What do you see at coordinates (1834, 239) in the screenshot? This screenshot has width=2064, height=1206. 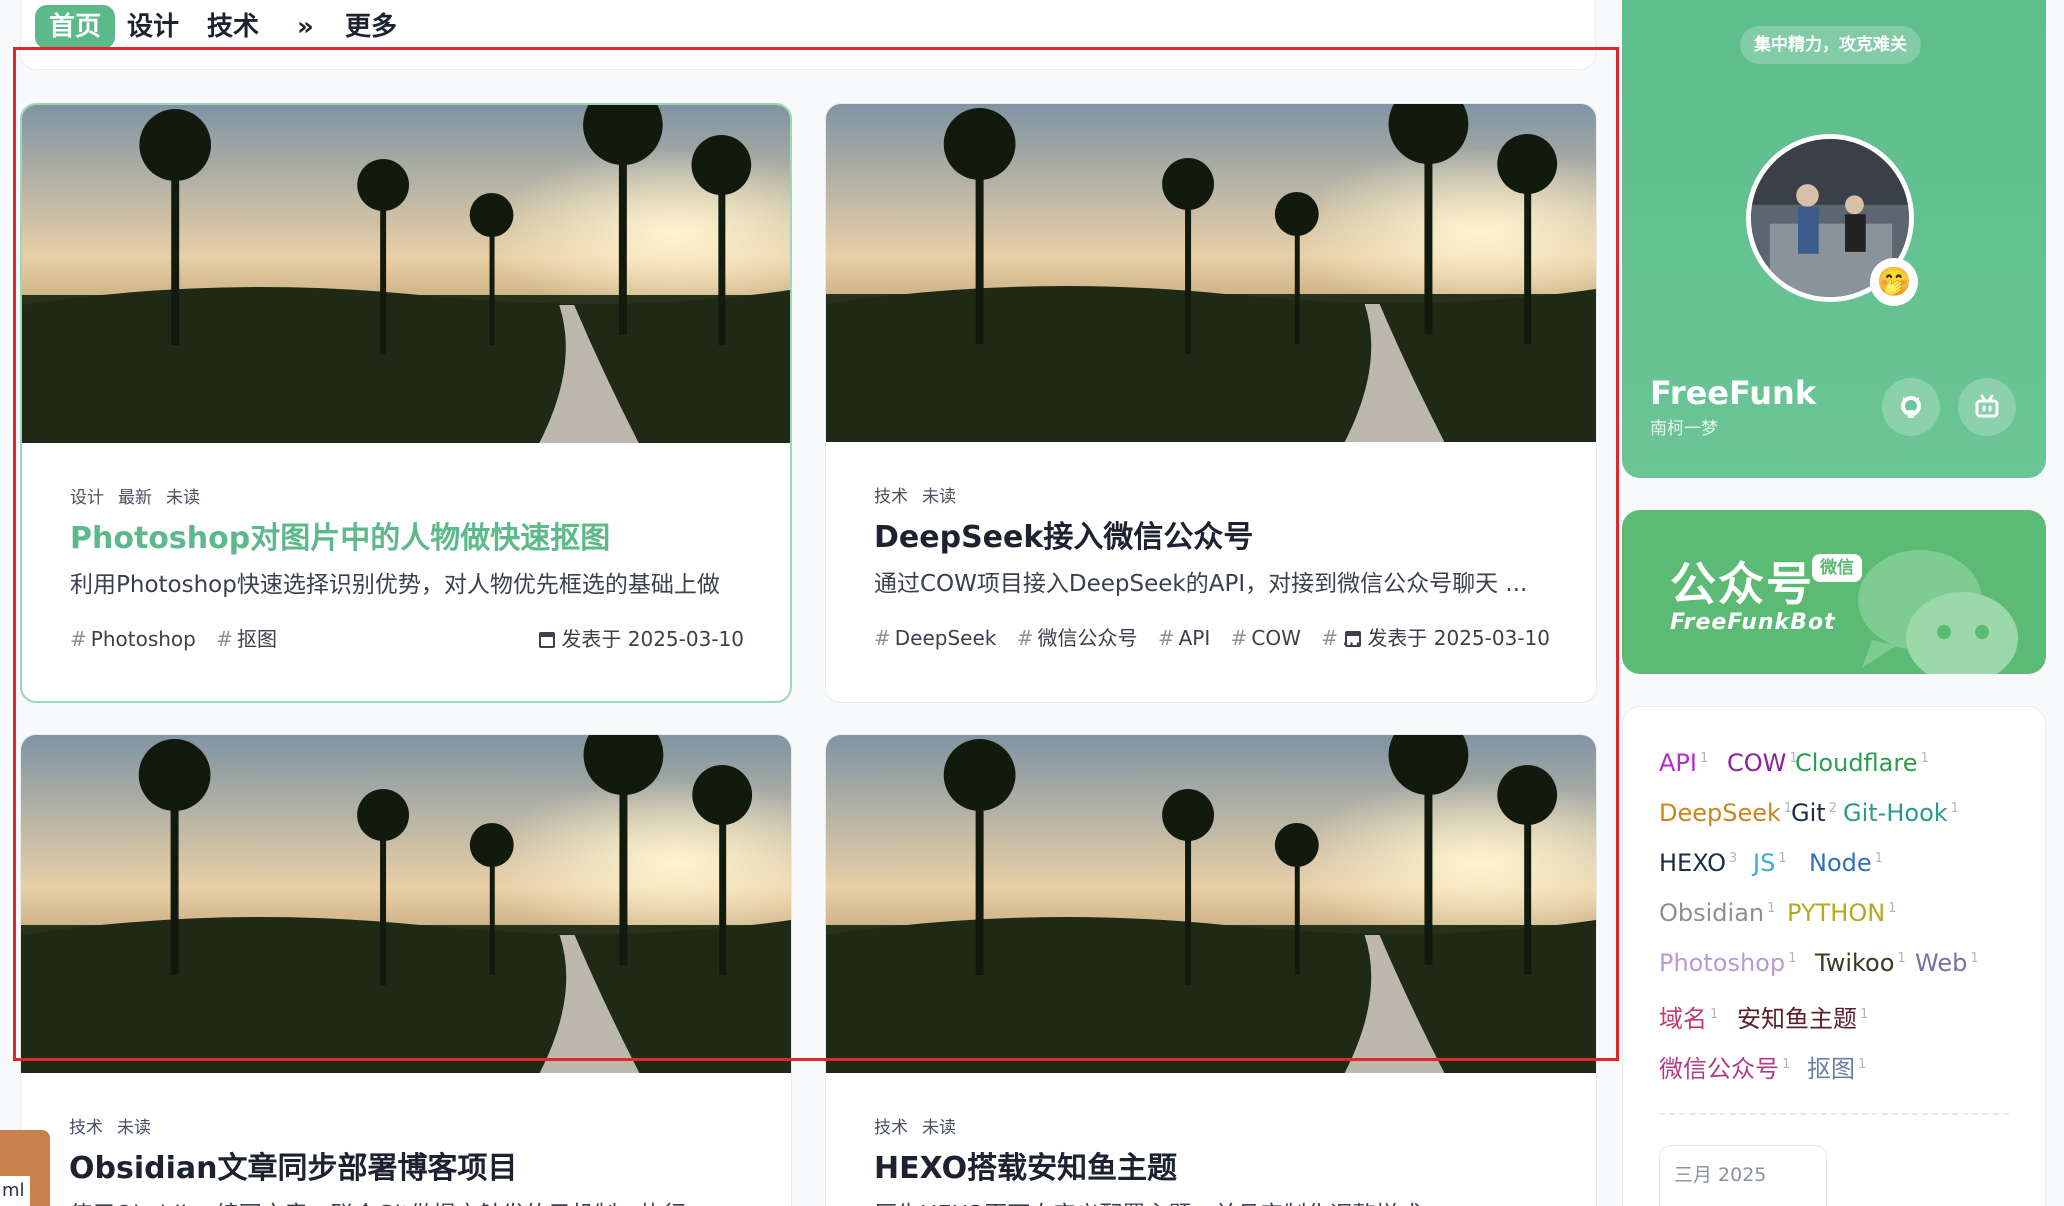 I see `author-card: 集中精力，攻克难关 🤭 FreeFunk 南柯一梦` at bounding box center [1834, 239].